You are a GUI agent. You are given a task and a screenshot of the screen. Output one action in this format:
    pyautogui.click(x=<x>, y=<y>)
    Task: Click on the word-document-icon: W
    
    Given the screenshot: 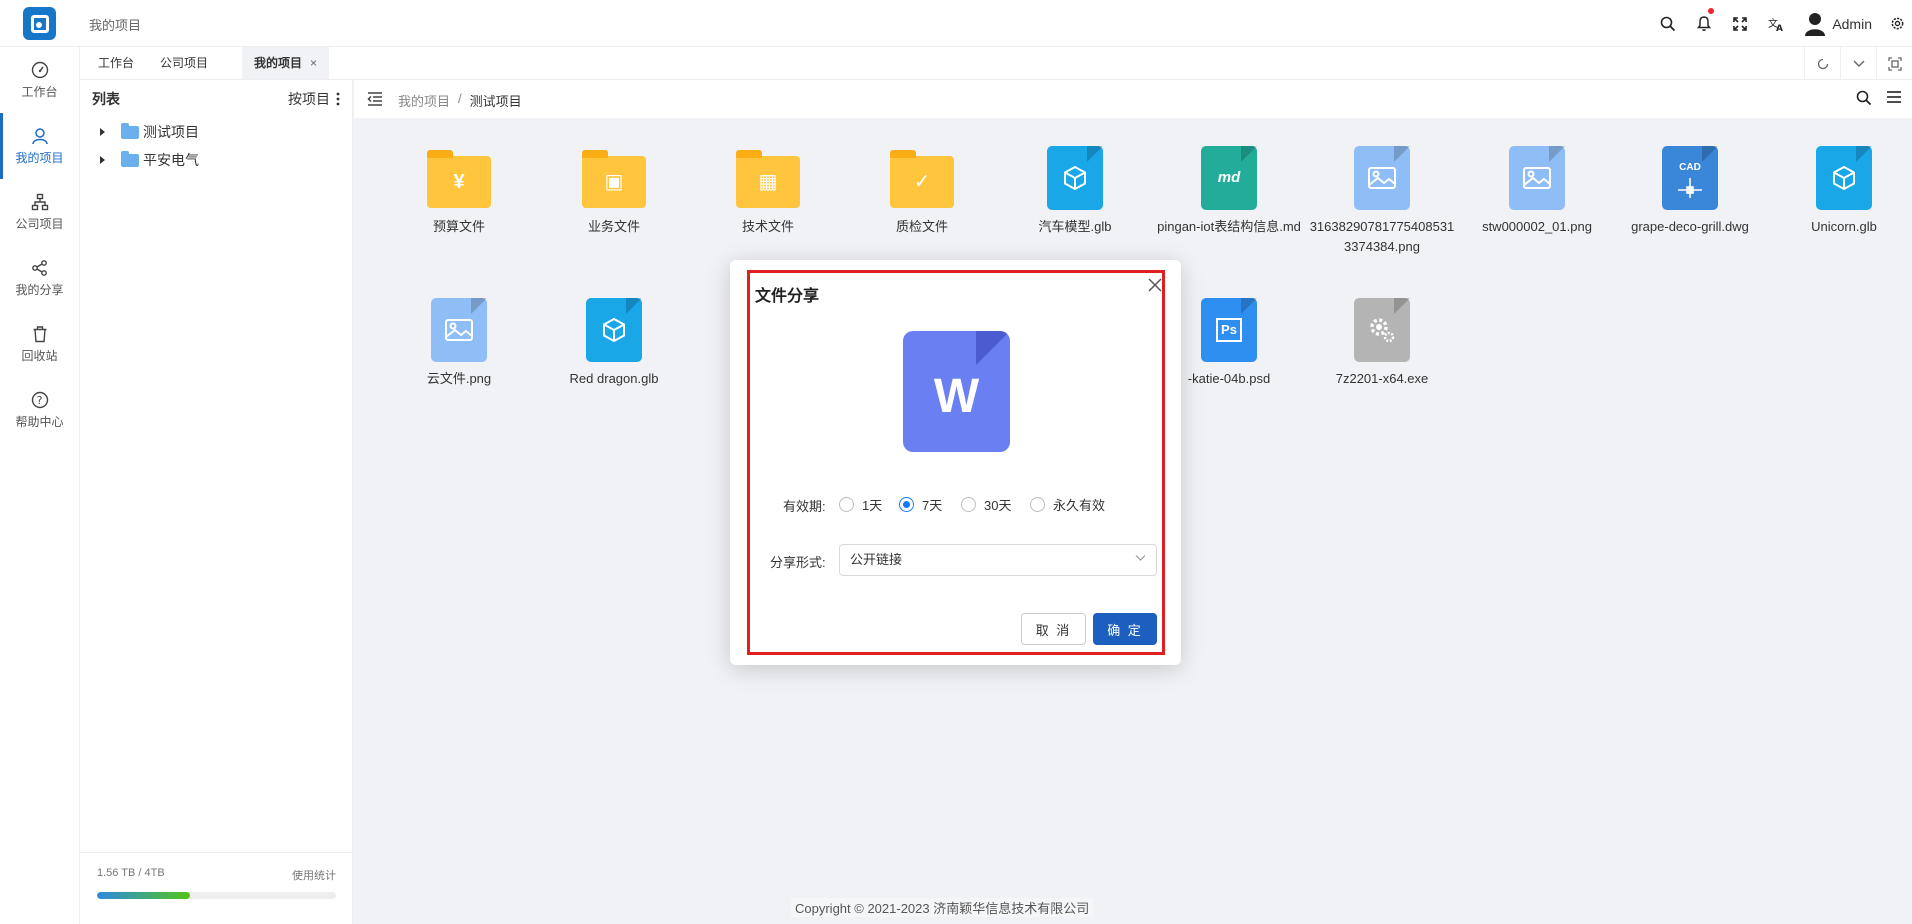 What is the action you would take?
    pyautogui.click(x=956, y=391)
    